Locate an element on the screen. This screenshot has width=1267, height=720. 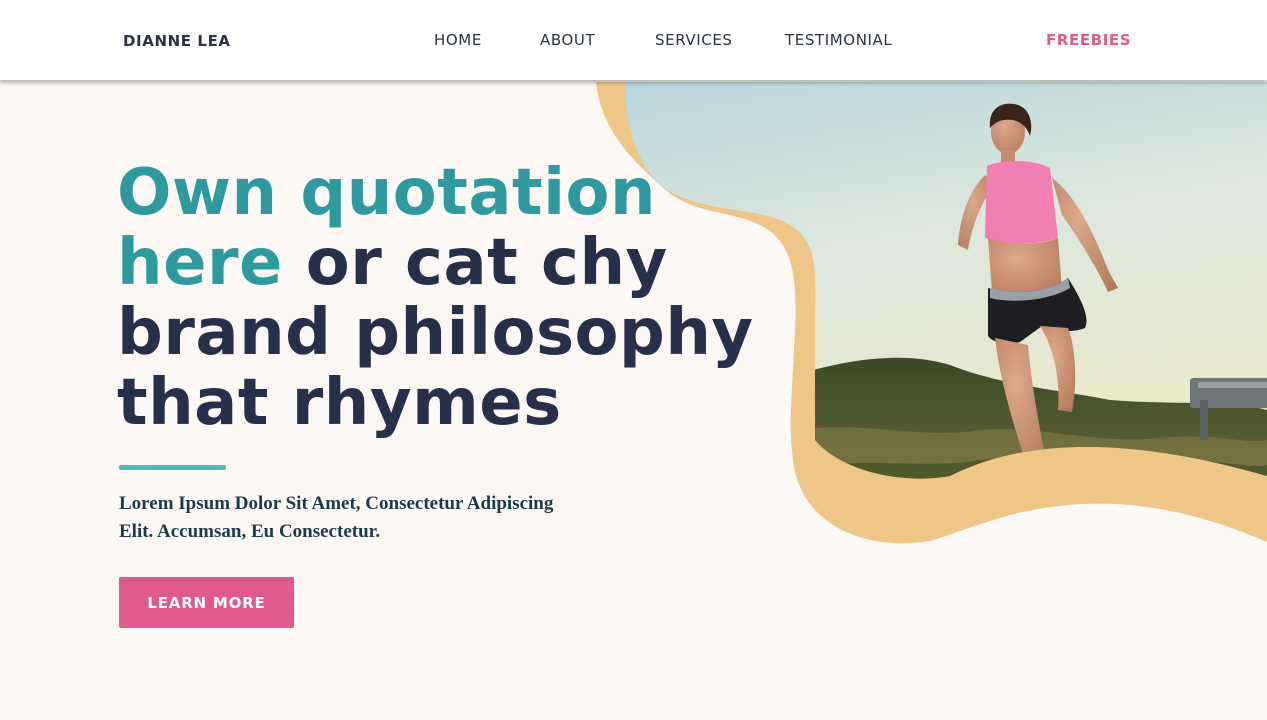
headline-line-4: that rhymes is located at coordinates (339, 403).